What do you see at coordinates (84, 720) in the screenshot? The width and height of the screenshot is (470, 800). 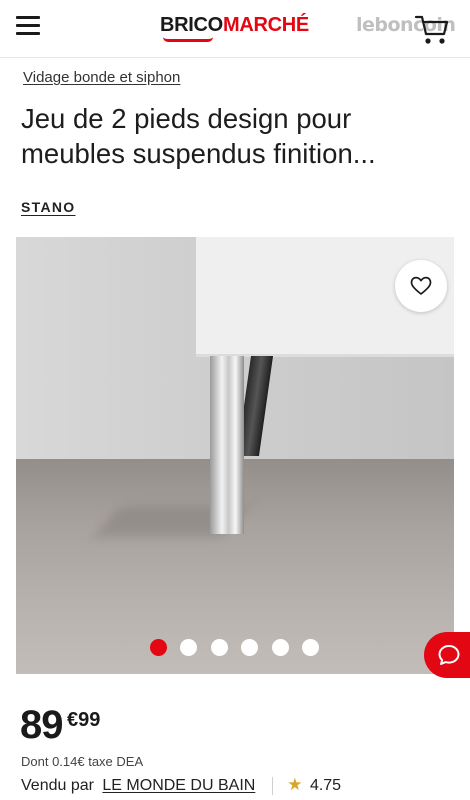 I see `price-decimals: €99` at bounding box center [84, 720].